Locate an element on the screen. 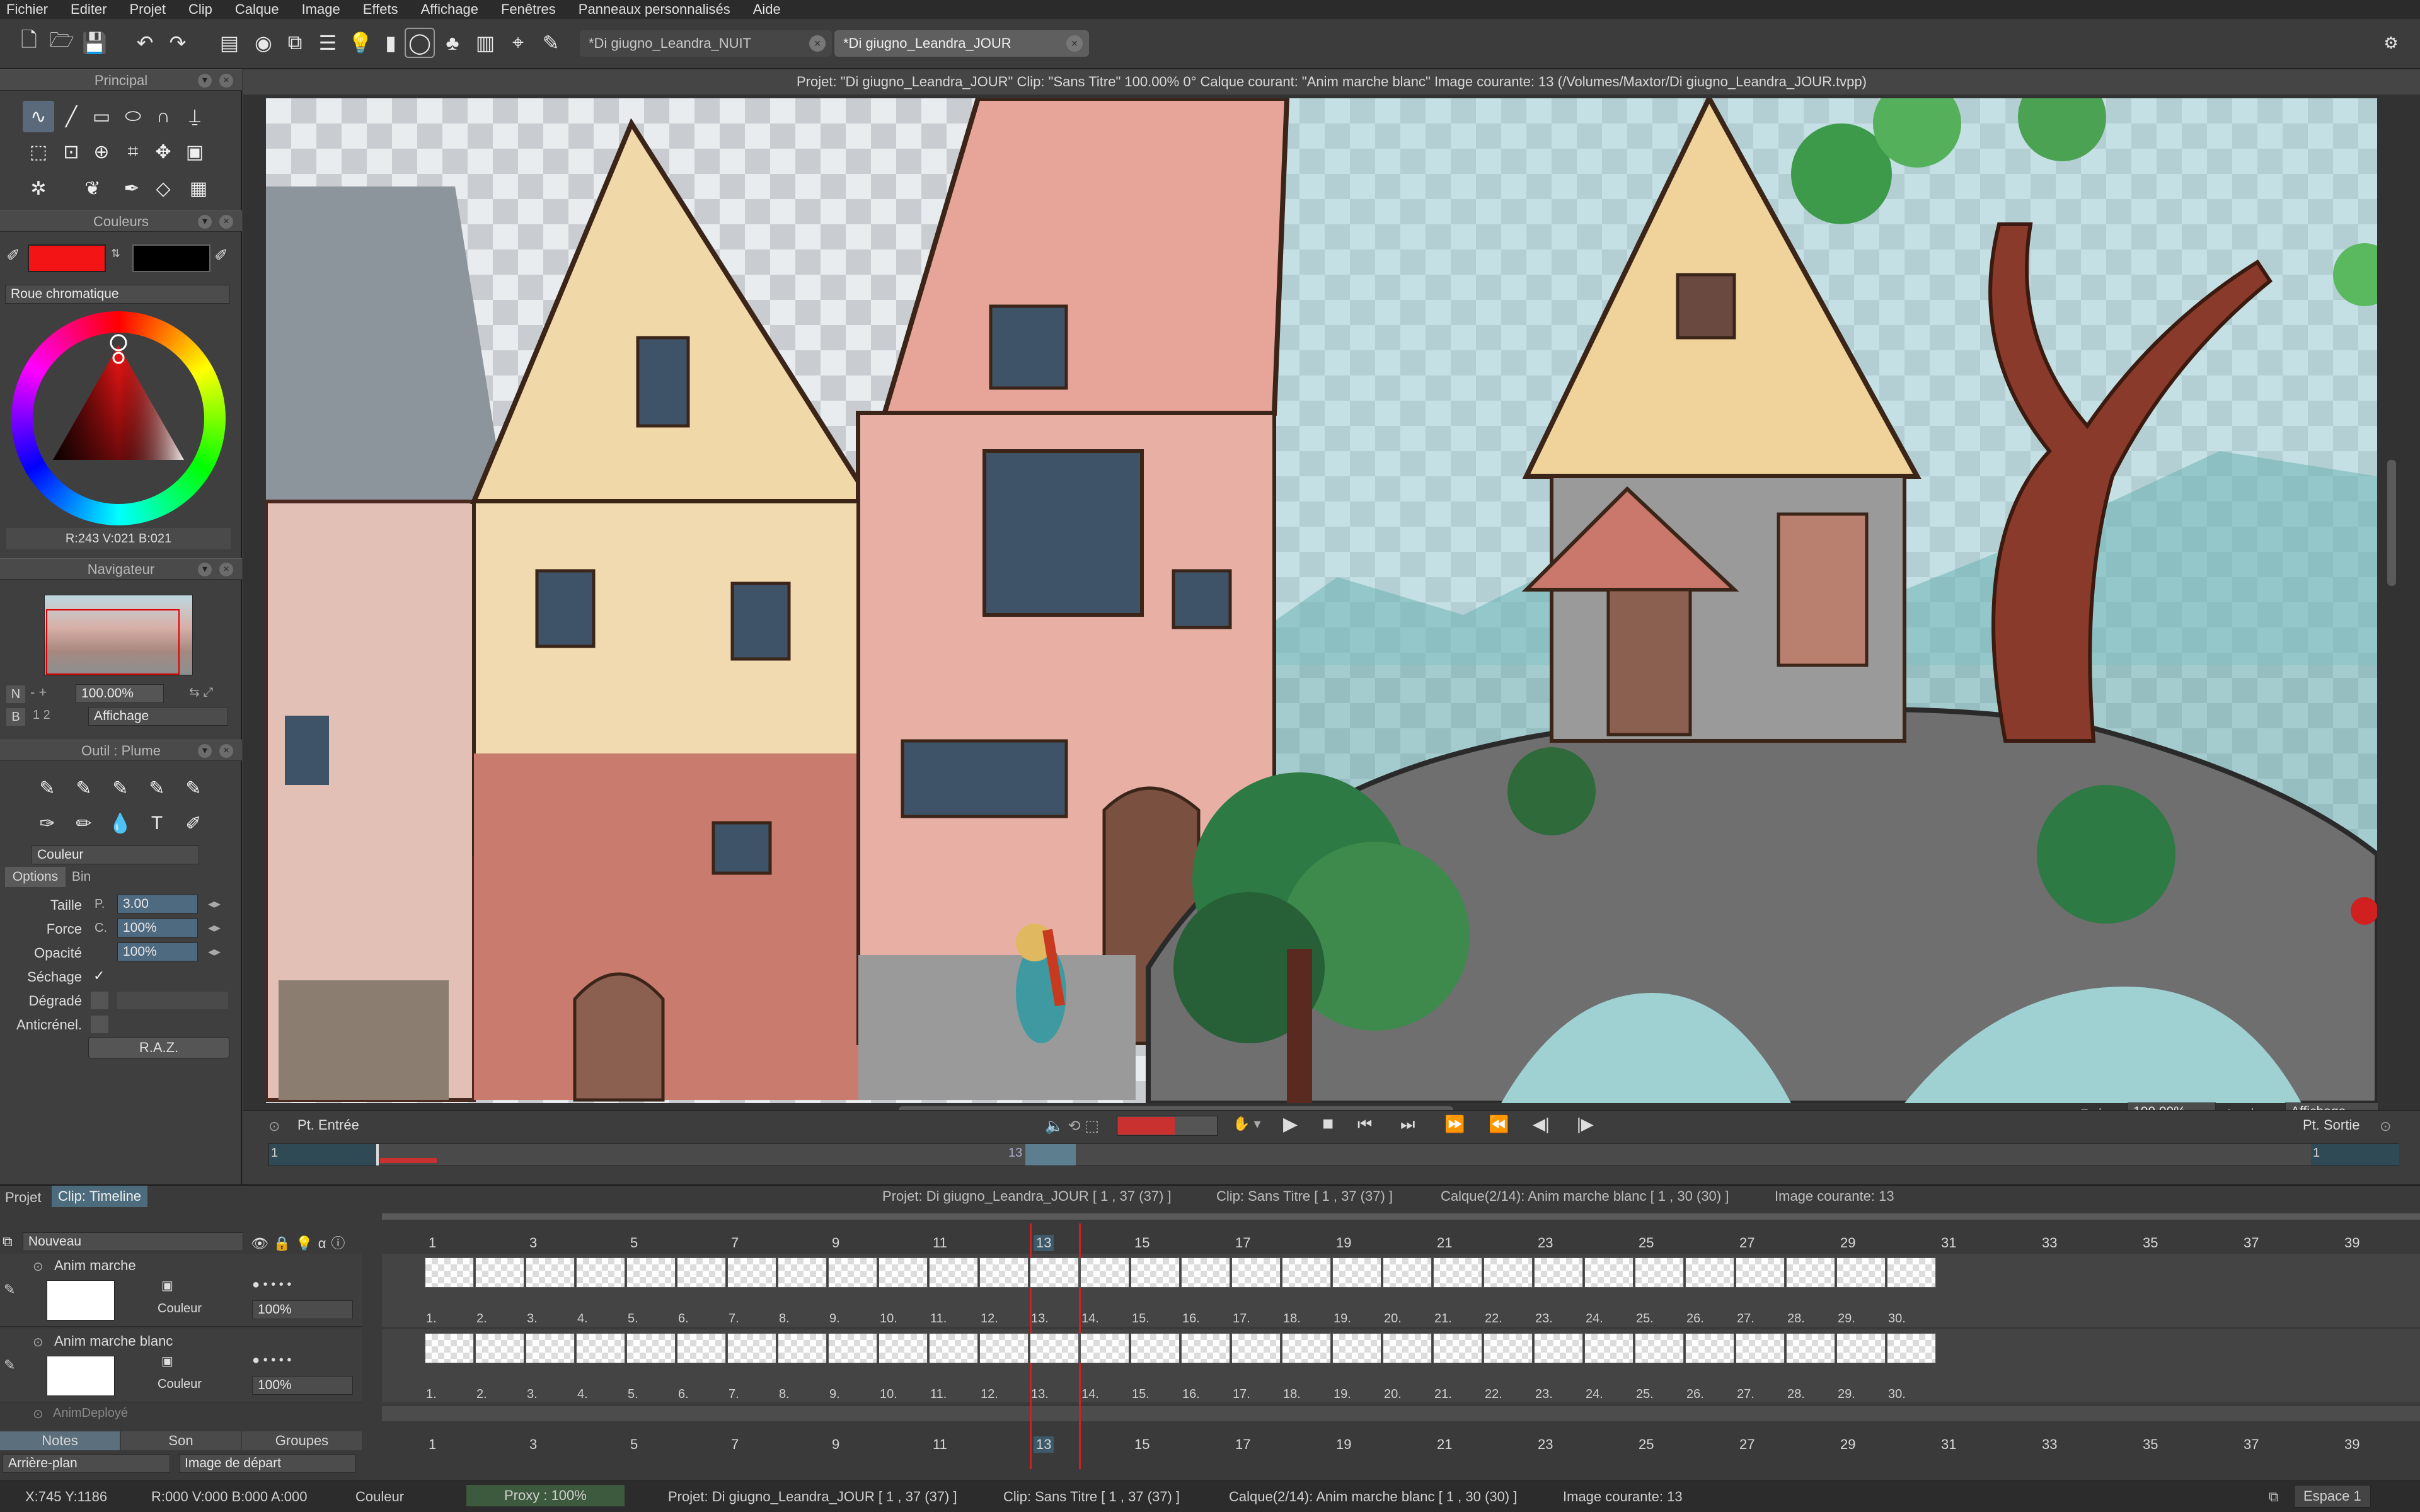 This screenshot has width=2420, height=1512. brush-preset-3-icon: ✎ is located at coordinates (120, 788).